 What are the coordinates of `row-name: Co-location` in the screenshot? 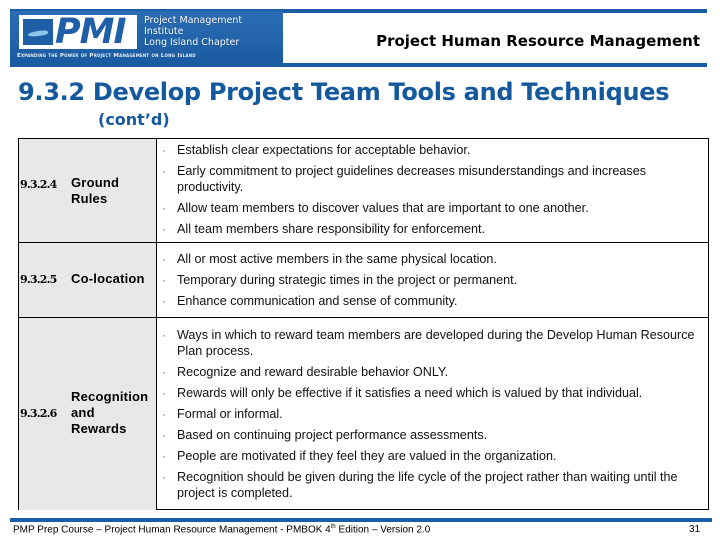 It's located at (108, 279).